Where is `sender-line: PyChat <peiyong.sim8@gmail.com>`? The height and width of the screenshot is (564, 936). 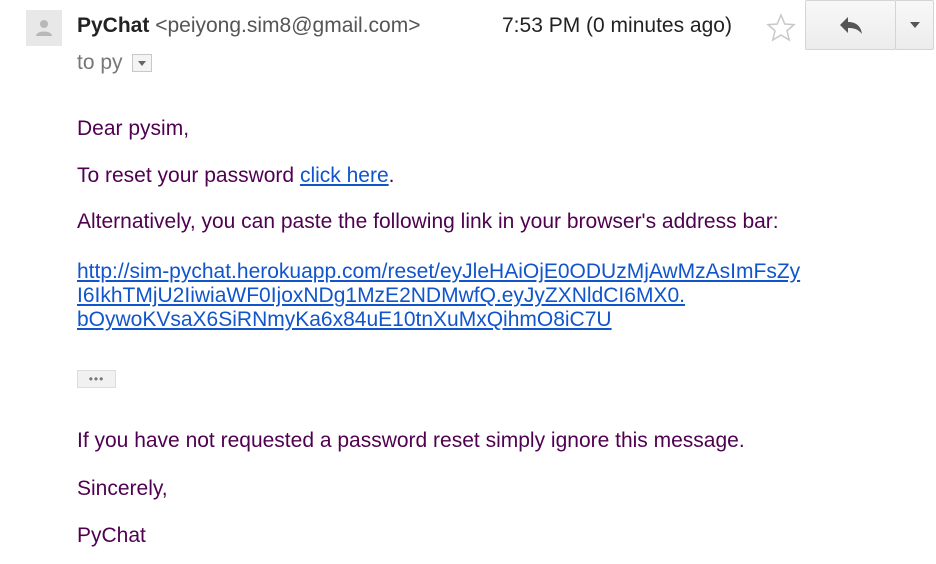
sender-line: PyChat <peiyong.sim8@gmail.com> is located at coordinates (248, 26).